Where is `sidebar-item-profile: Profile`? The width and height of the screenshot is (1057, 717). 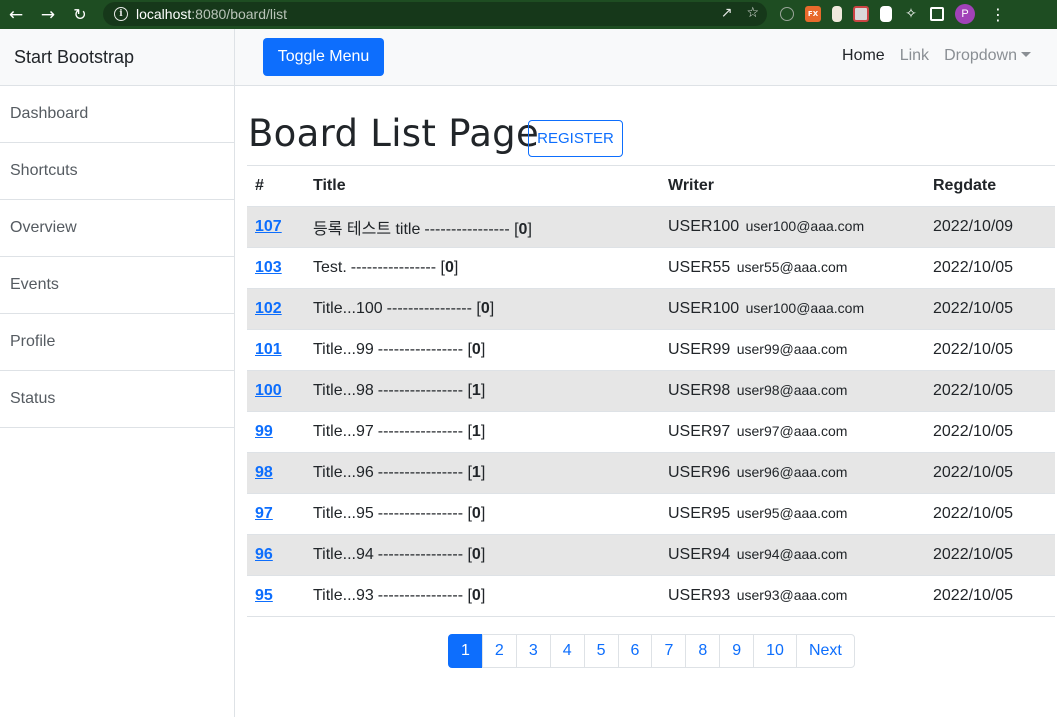 sidebar-item-profile: Profile is located at coordinates (117, 342).